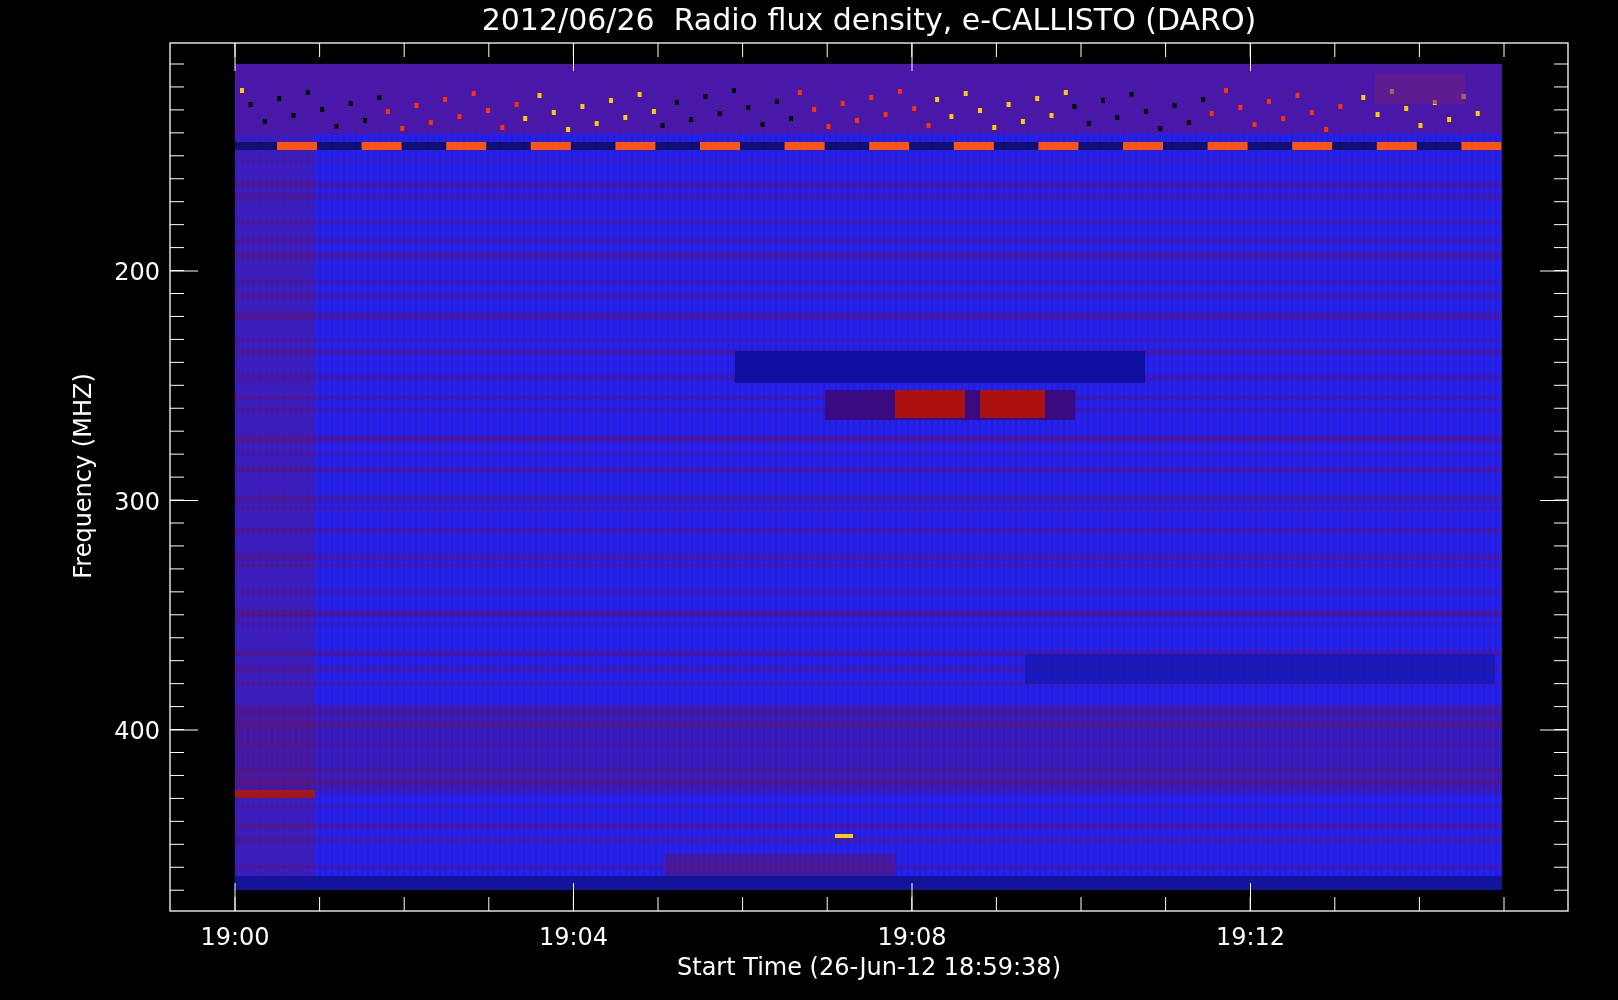 The image size is (1618, 1000). What do you see at coordinates (869, 19) in the screenshot?
I see `chart-title: 2012/06/26 Radio flux density, e-CALLISTO (DARO)` at bounding box center [869, 19].